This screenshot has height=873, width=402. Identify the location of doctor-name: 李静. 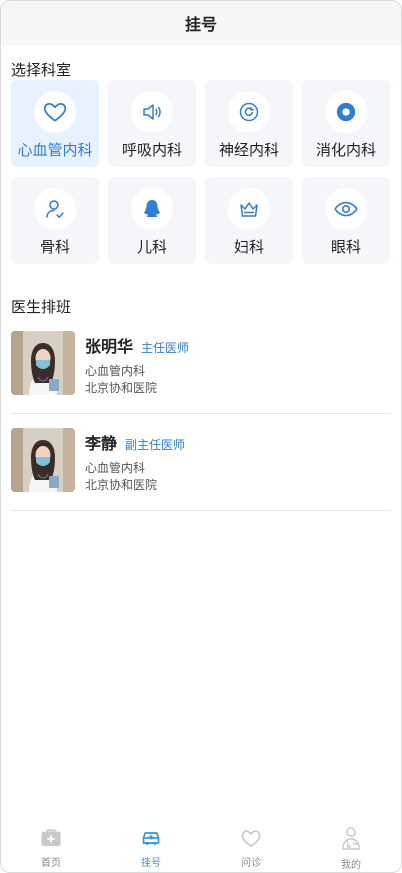
(101, 443).